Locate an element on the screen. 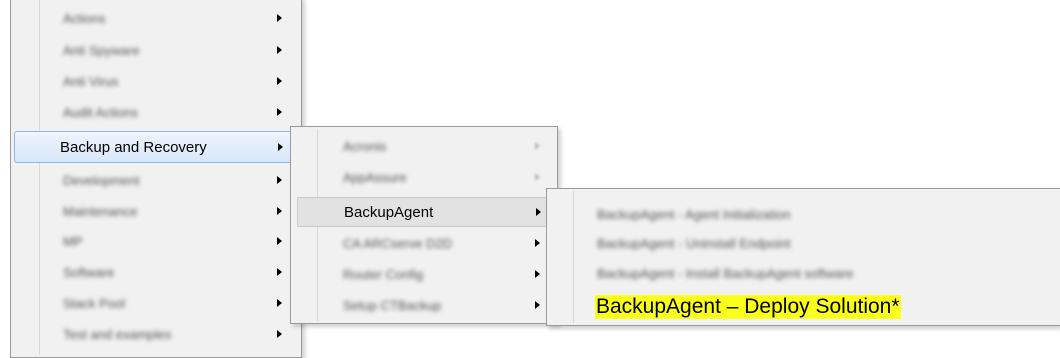 The width and height of the screenshot is (1060, 358). menu-item-deploy-solution: BackupAgent – Deploy Solution* is located at coordinates (803, 307).